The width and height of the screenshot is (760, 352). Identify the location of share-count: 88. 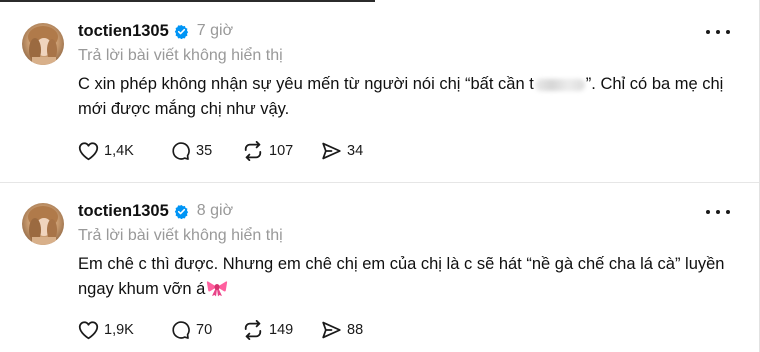
(355, 330).